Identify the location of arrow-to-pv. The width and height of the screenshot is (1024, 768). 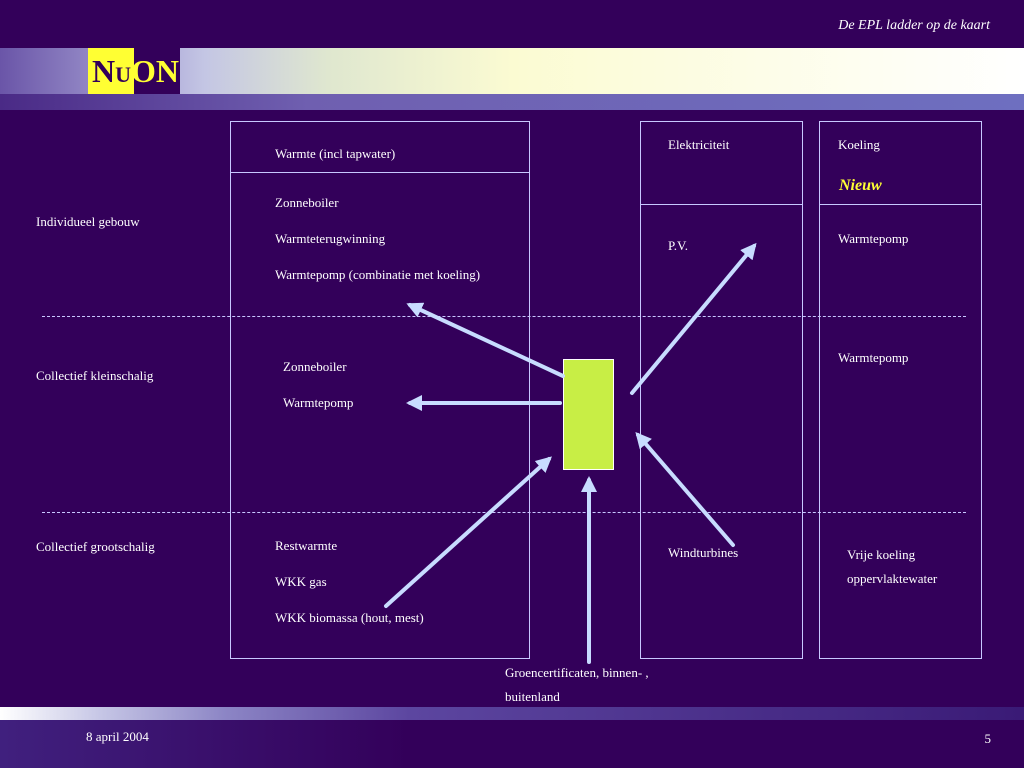
(693, 318).